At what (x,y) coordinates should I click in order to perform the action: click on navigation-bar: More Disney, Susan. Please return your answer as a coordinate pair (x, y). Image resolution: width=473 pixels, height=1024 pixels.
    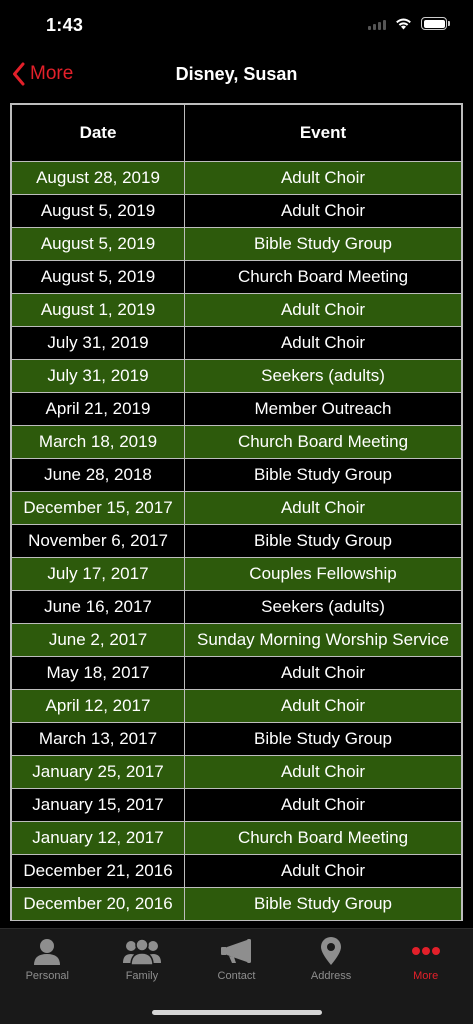
    Looking at the image, I should click on (236, 76).